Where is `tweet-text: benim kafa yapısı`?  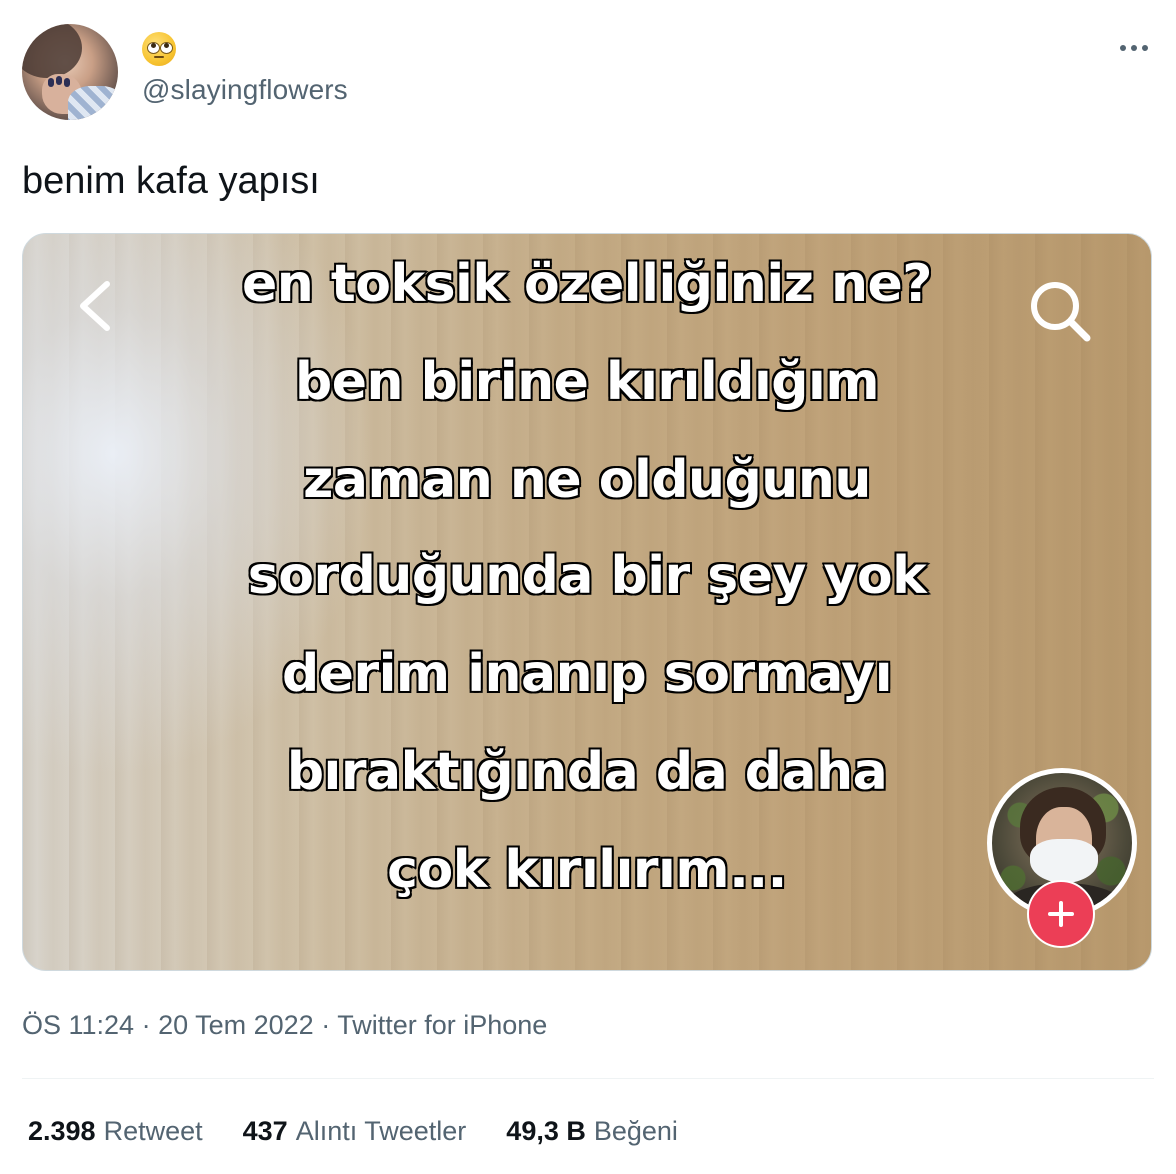
tweet-text: benim kafa yapısı is located at coordinates (171, 181).